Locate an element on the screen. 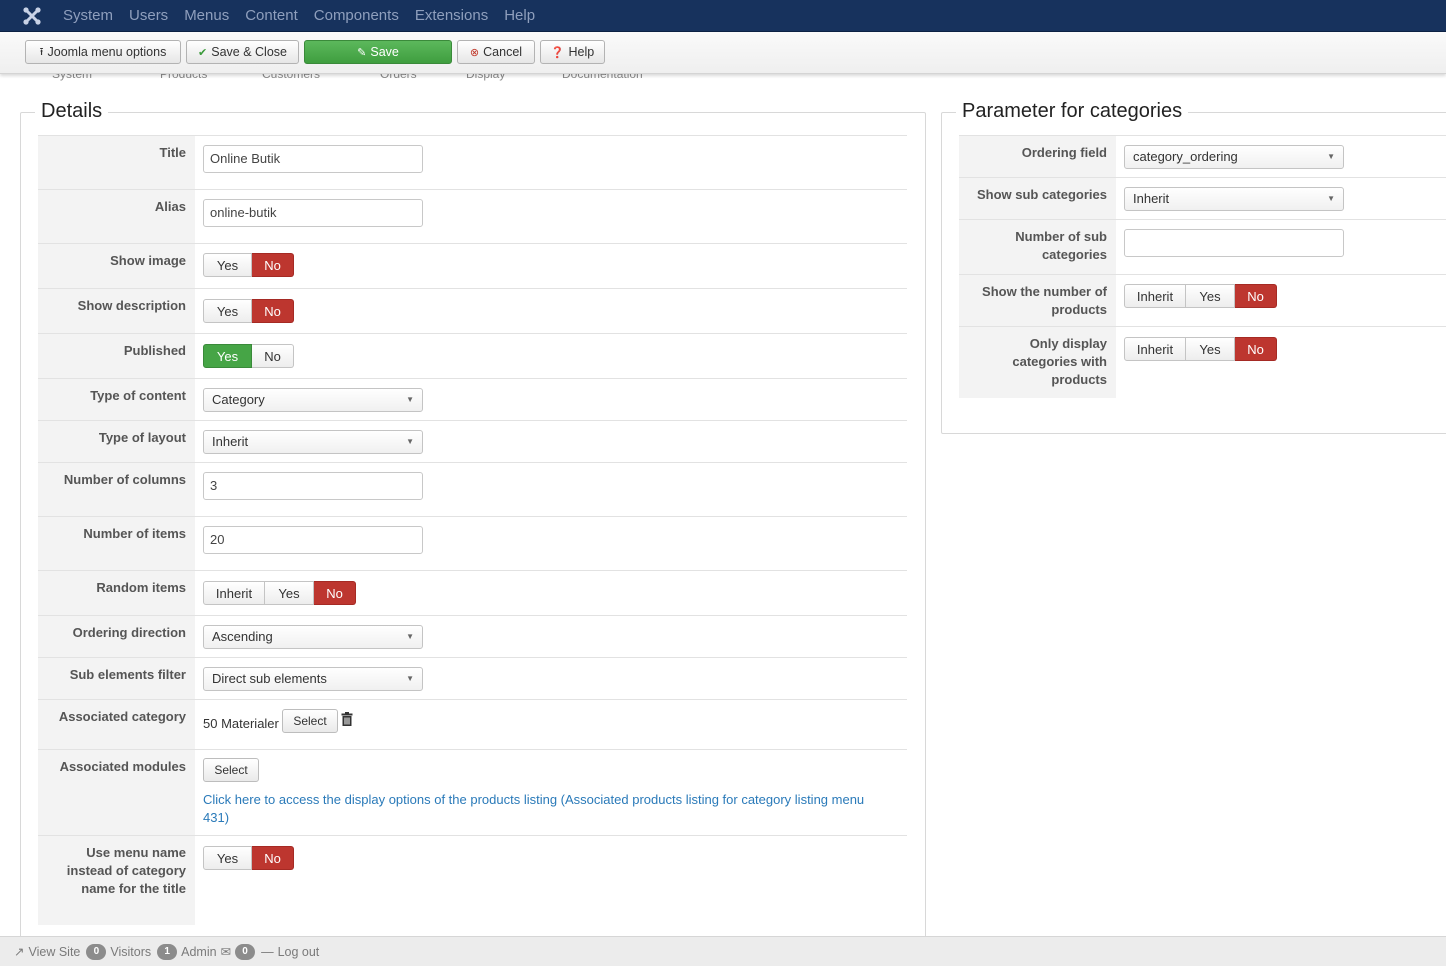 This screenshot has width=1446, height=966. sub-elements-filter-value: Direct sub elements is located at coordinates (269, 678).